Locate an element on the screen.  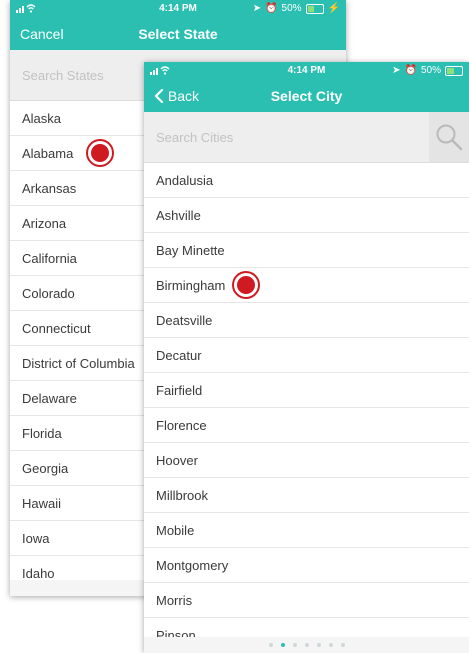
status-bar: 4:14 PM ➤ ⏰ 50% ⚡ is located at coordinates (178, 9).